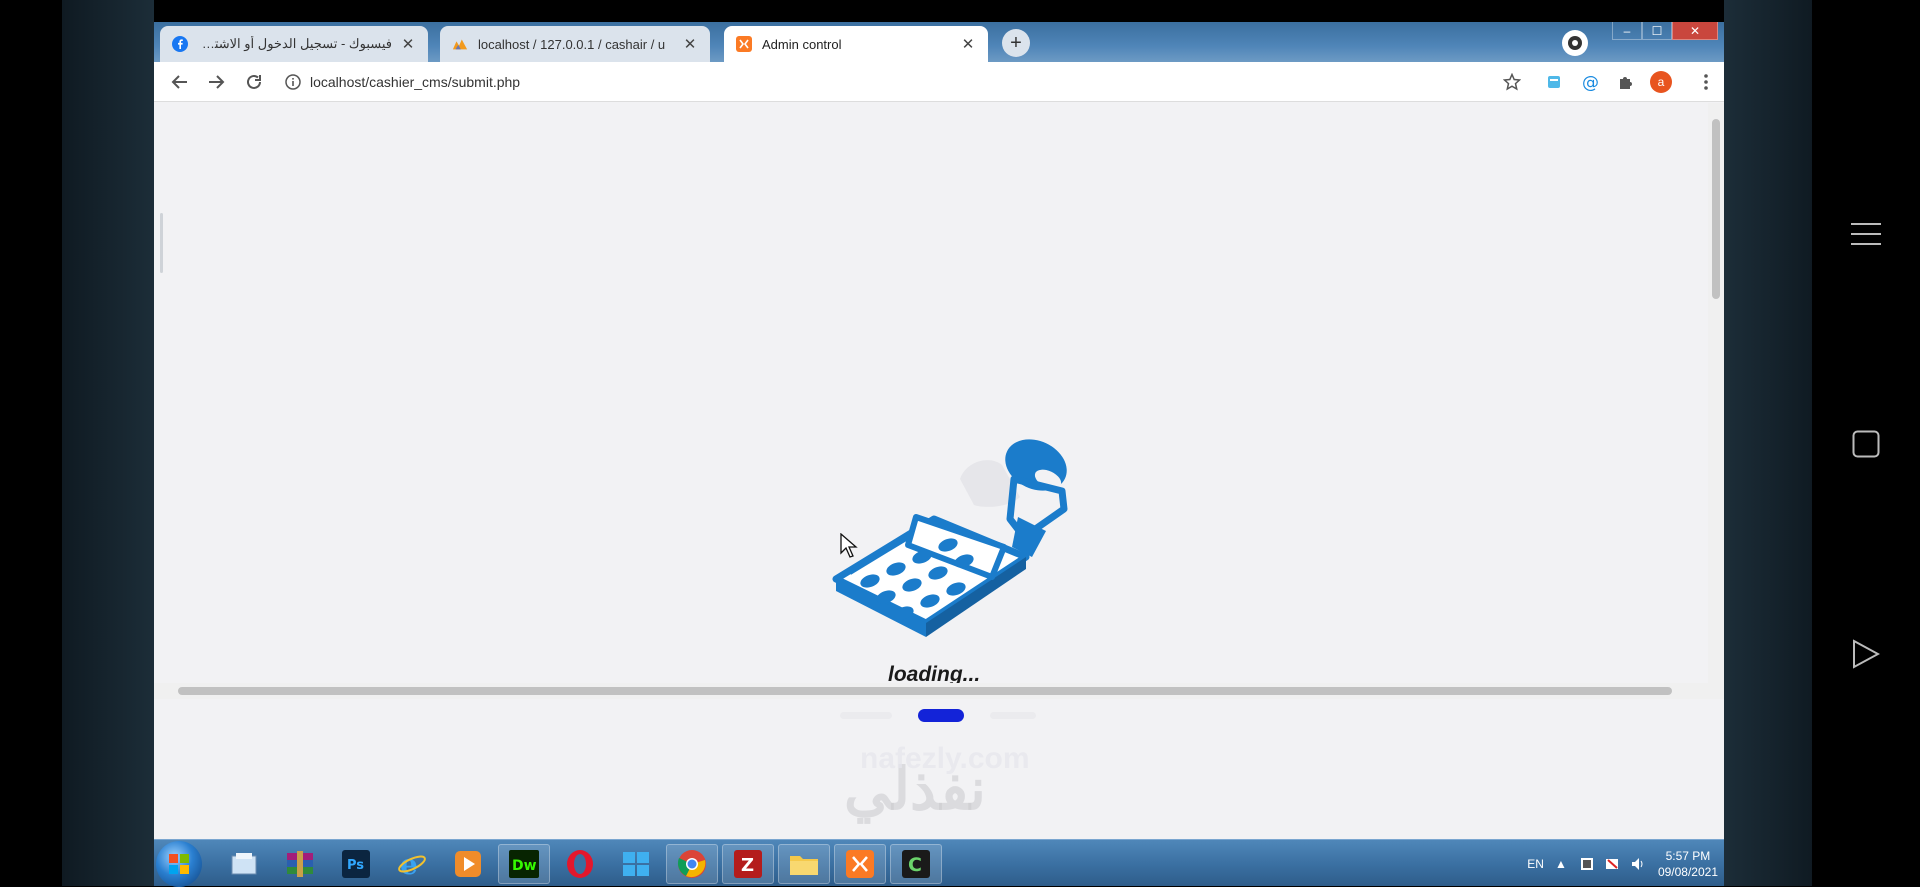 This screenshot has width=1920, height=887. I want to click on volume-icon, so click(1639, 864).